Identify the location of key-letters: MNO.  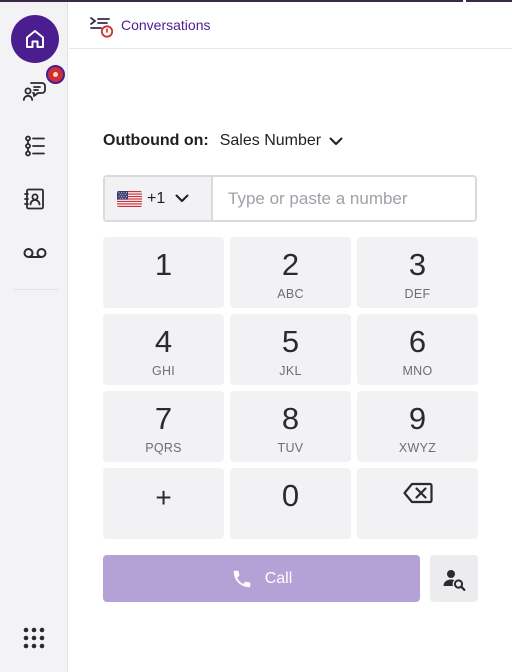
(417, 371).